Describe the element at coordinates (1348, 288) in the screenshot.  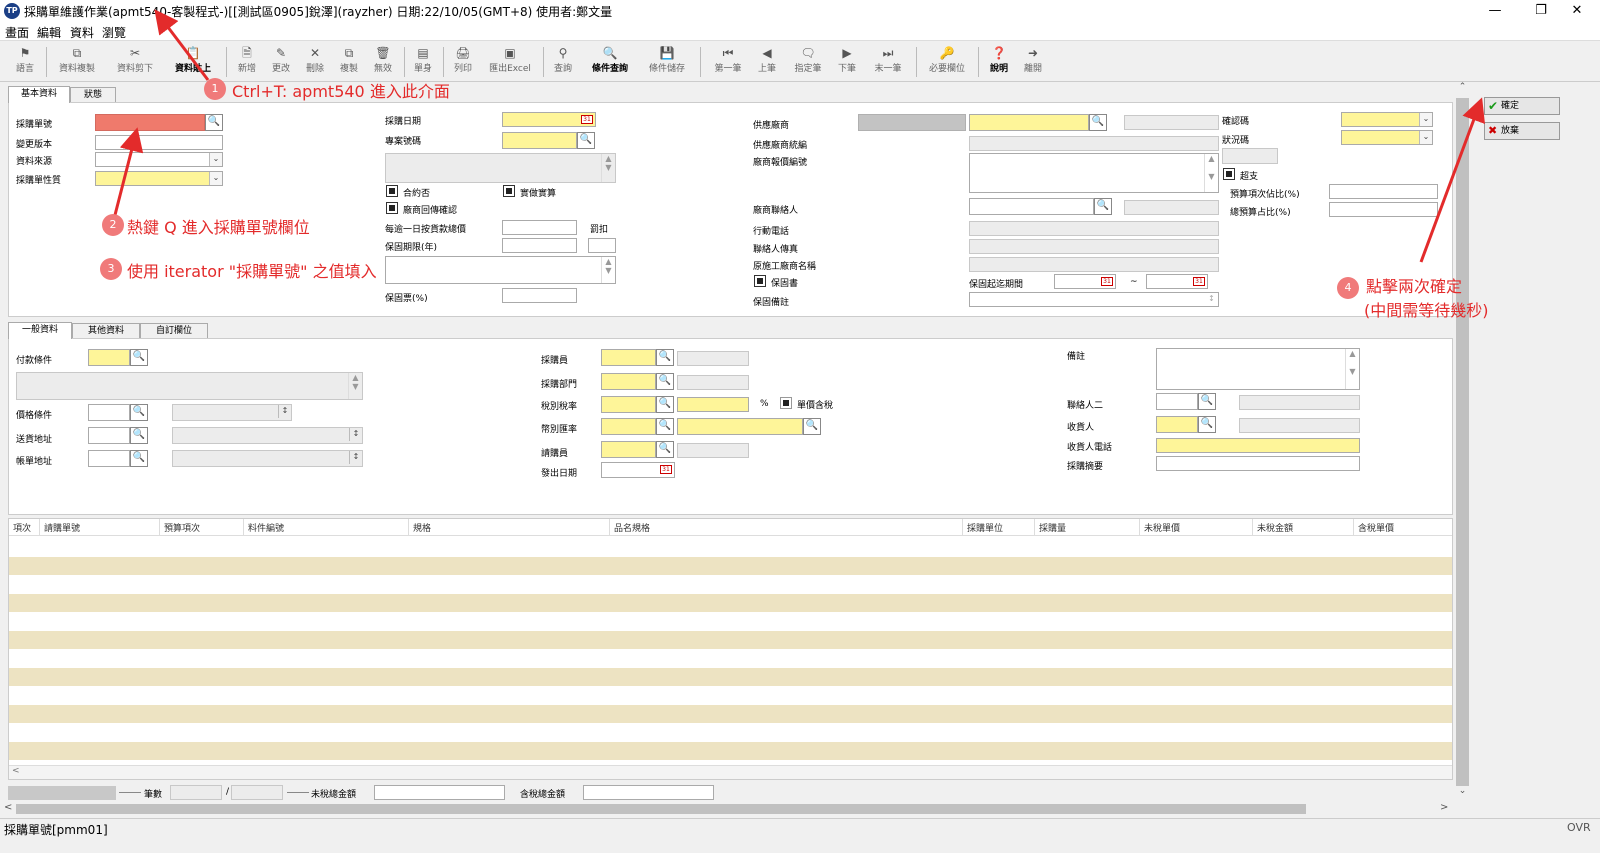
I see `step-badge: 4` at that location.